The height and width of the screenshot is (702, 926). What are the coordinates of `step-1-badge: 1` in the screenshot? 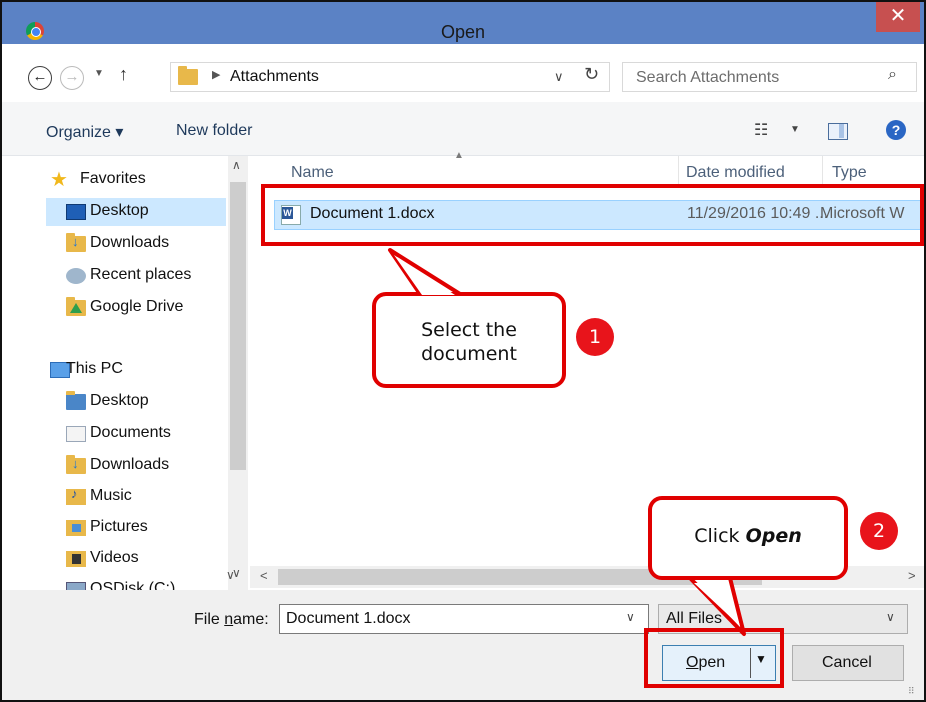 It's located at (595, 337).